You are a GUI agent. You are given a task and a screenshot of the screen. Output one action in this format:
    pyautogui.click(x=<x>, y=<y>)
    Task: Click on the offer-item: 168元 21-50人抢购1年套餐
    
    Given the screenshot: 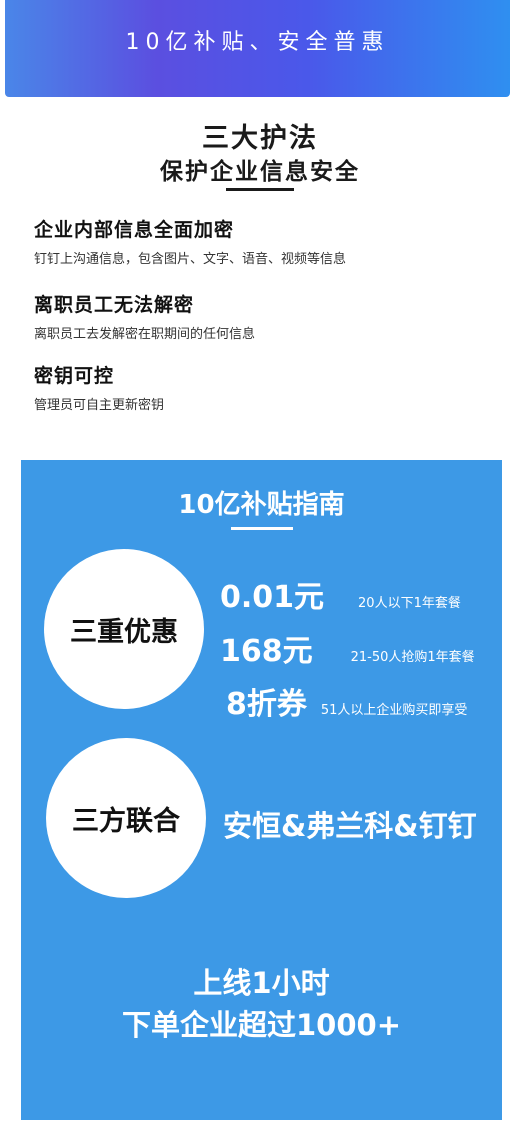 What is the action you would take?
    pyautogui.click(x=347, y=648)
    